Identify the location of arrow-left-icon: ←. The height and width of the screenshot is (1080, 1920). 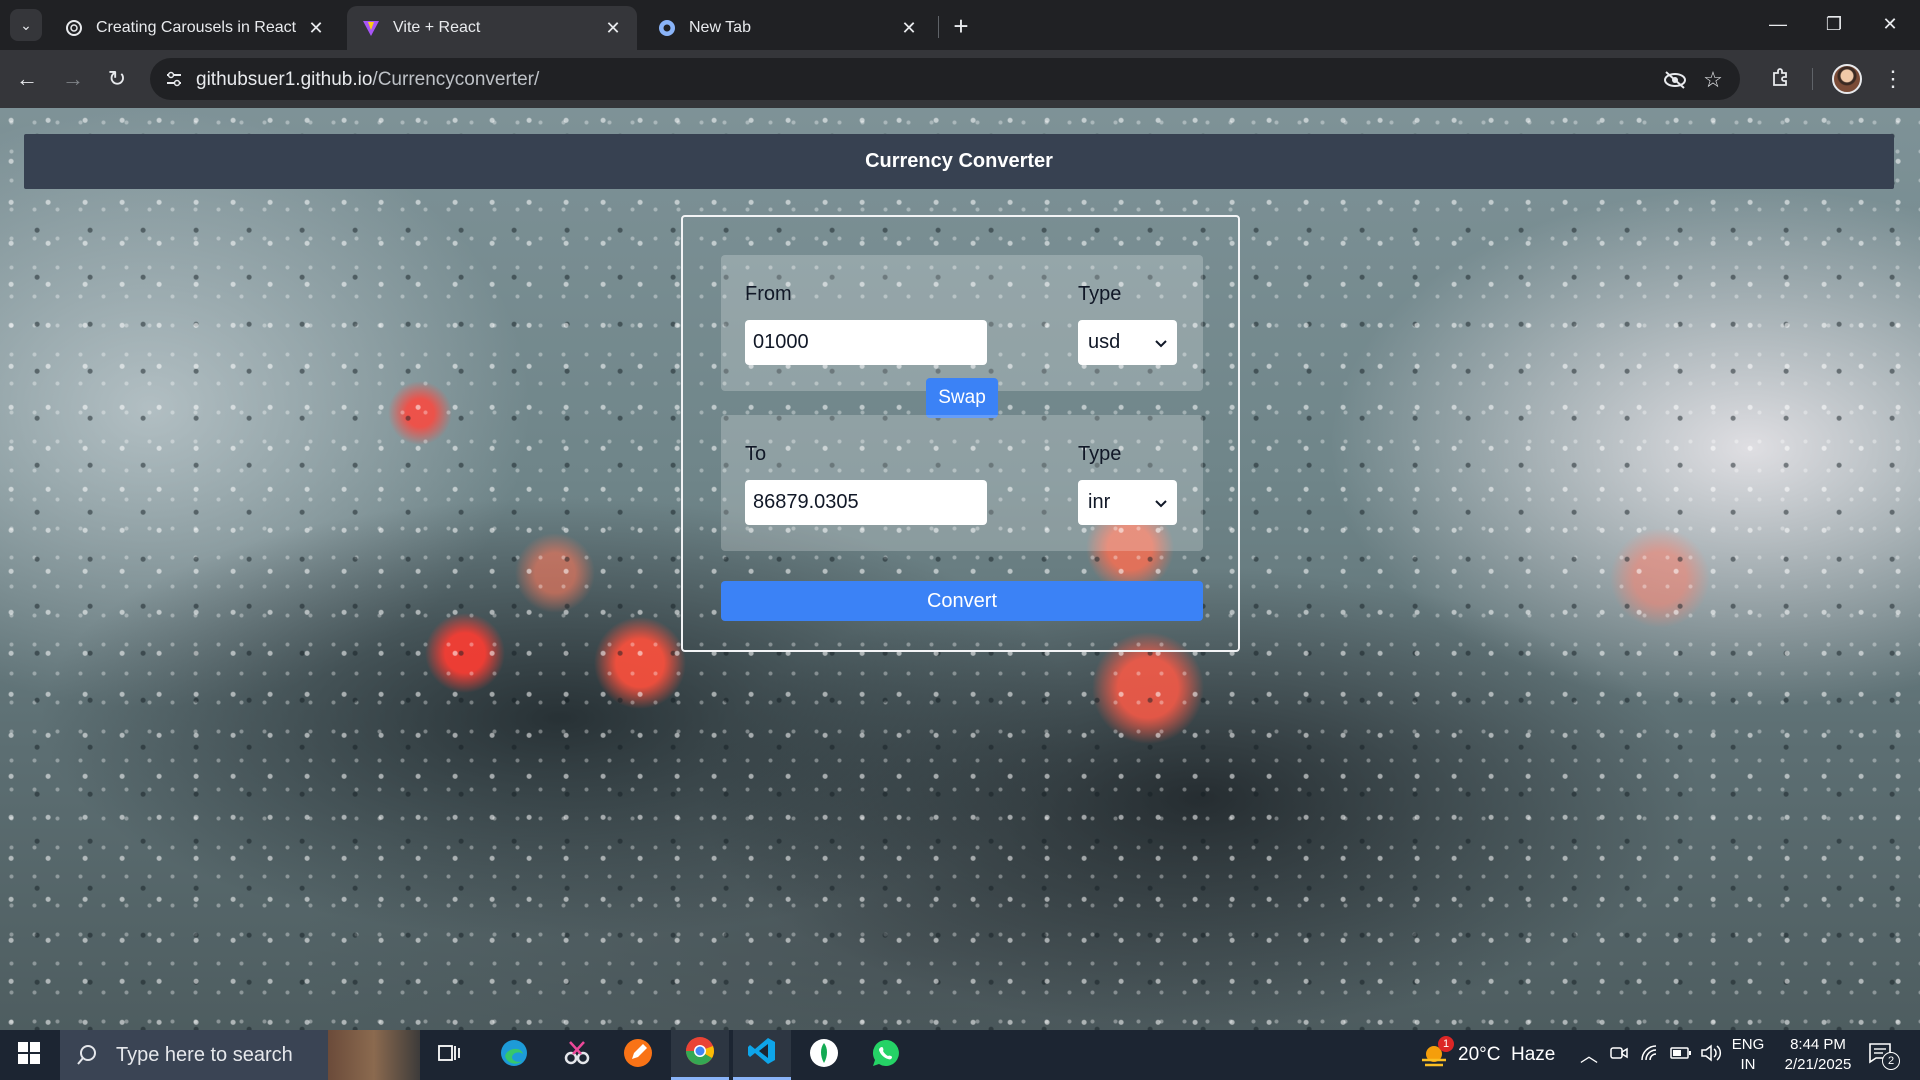
(27, 78).